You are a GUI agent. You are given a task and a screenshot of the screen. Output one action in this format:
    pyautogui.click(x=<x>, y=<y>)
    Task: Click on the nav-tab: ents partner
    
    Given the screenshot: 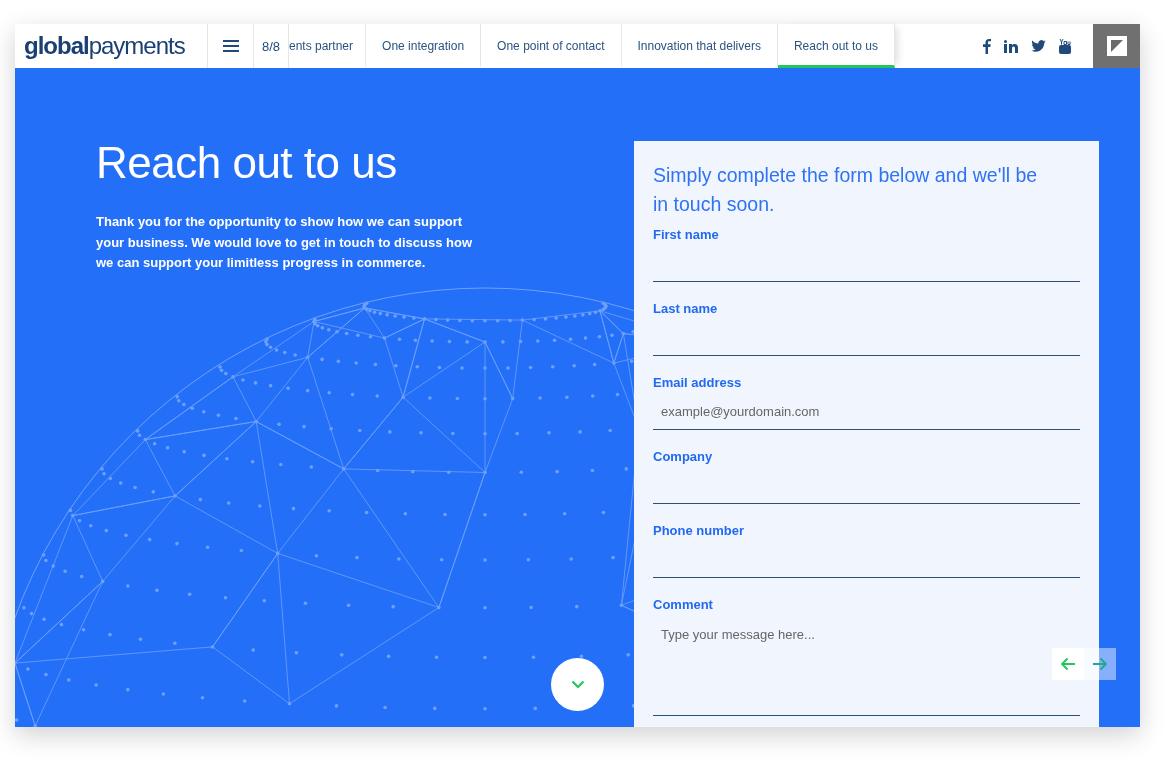 What is the action you would take?
    pyautogui.click(x=328, y=46)
    